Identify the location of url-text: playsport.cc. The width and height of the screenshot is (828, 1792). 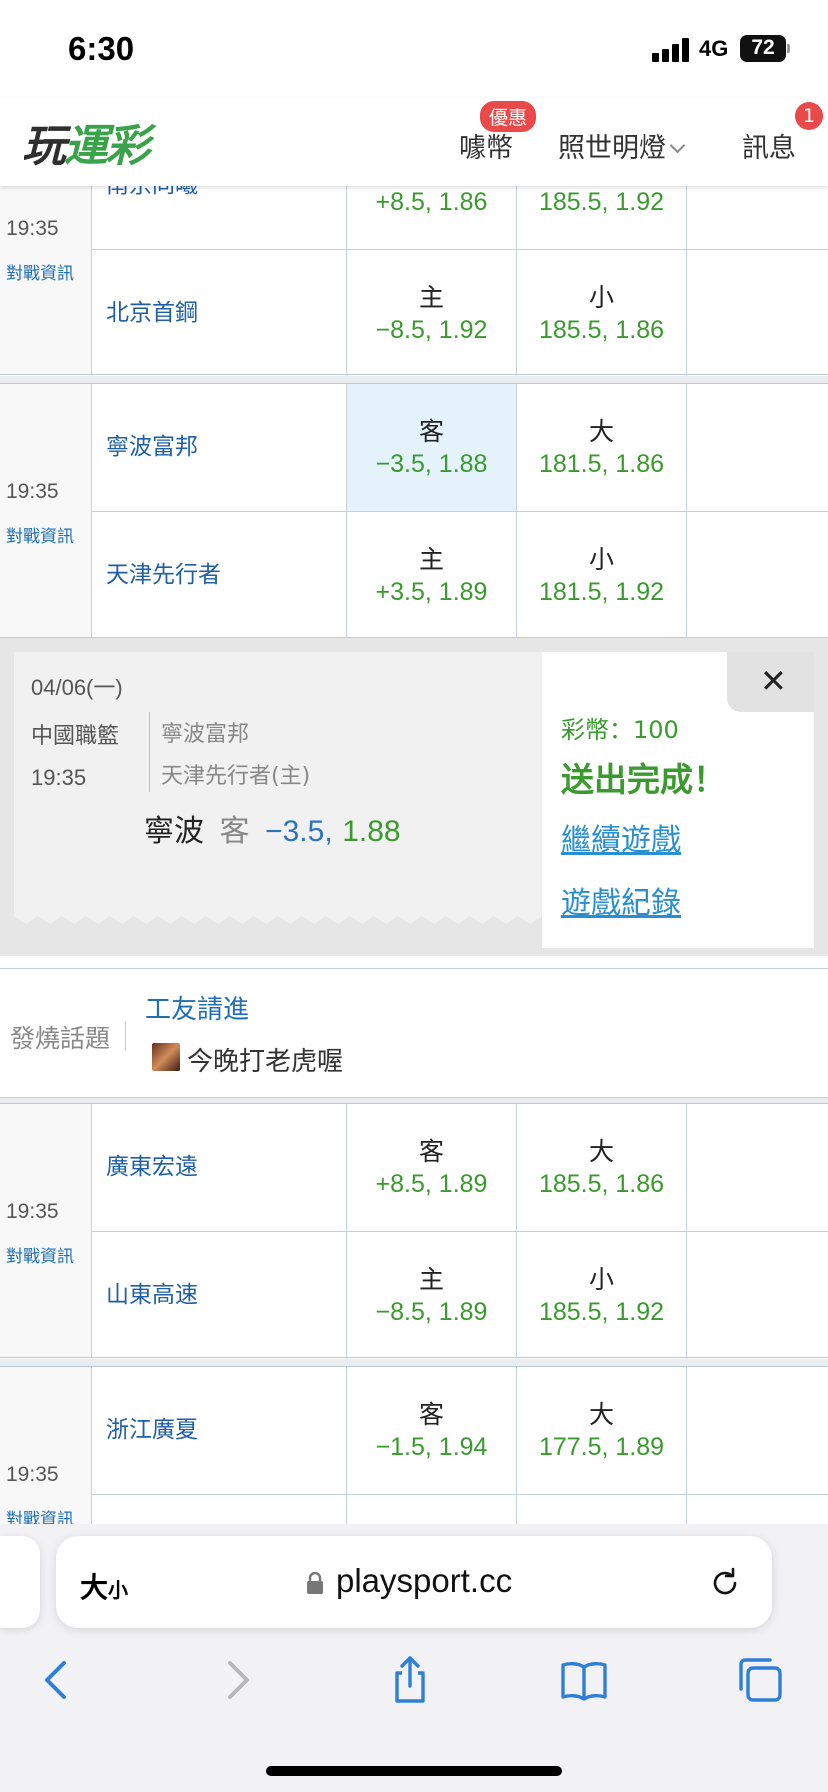
(424, 1580).